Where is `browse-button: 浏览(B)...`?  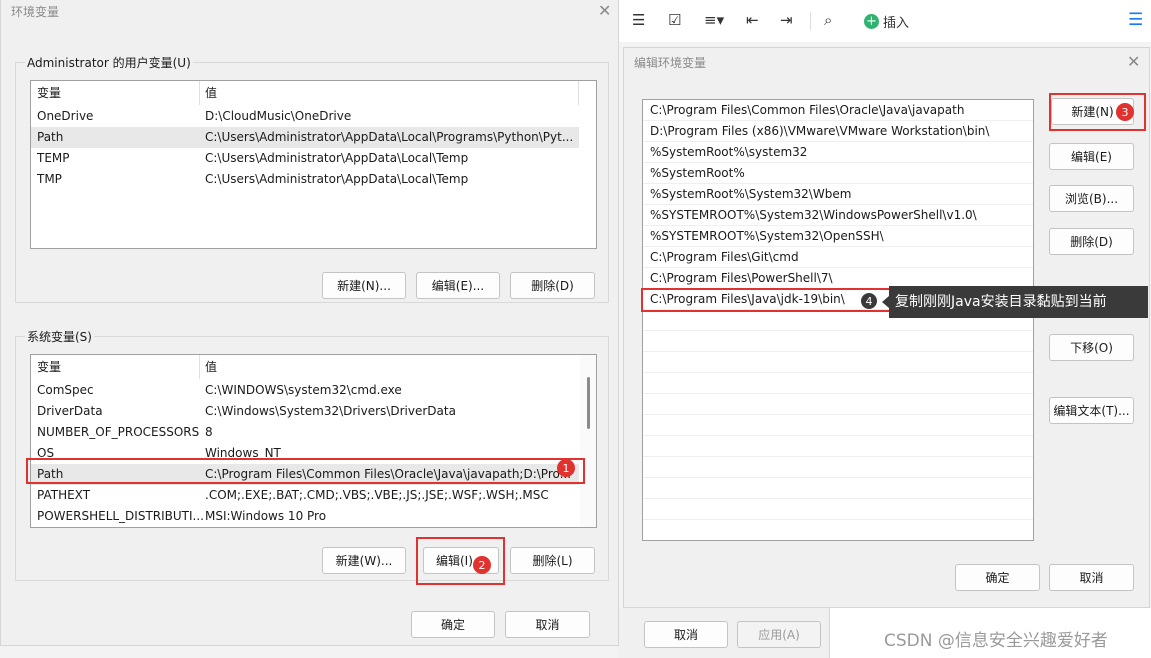
browse-button: 浏览(B)... is located at coordinates (1091, 198).